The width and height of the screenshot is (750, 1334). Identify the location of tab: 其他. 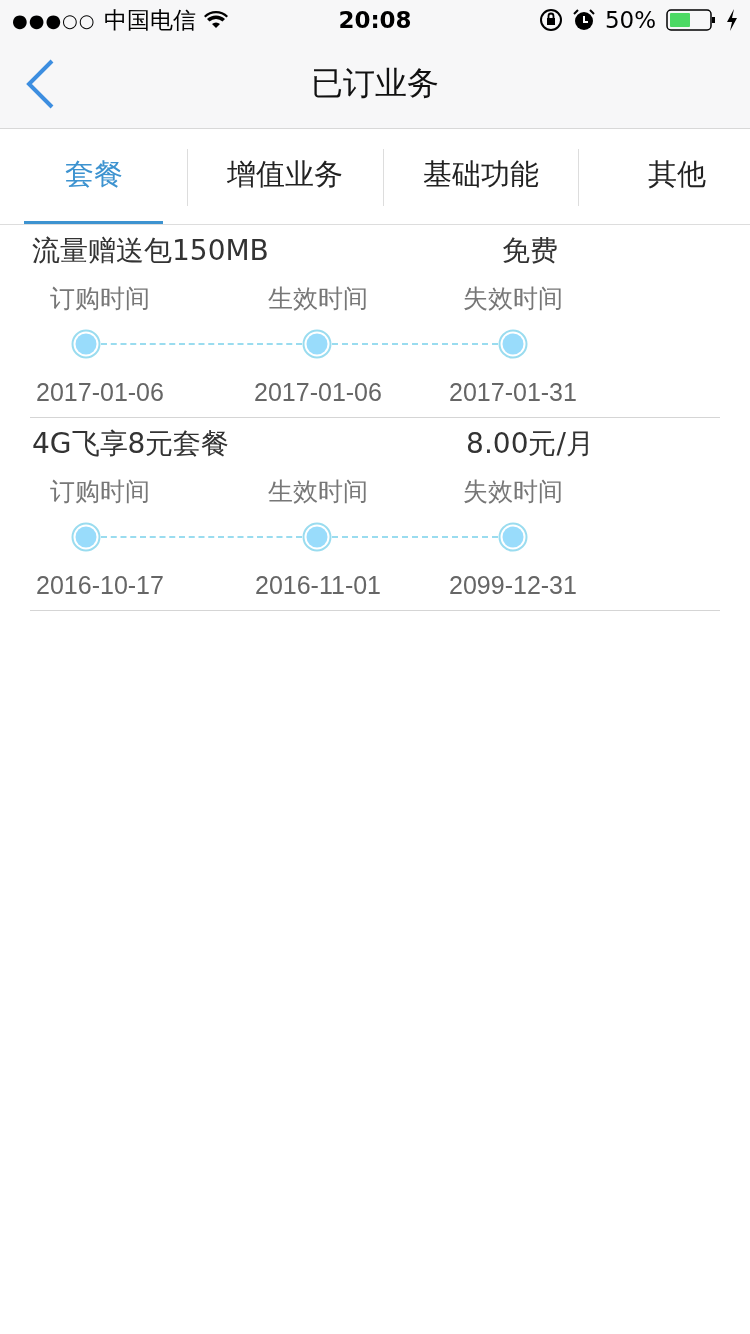
(676, 176).